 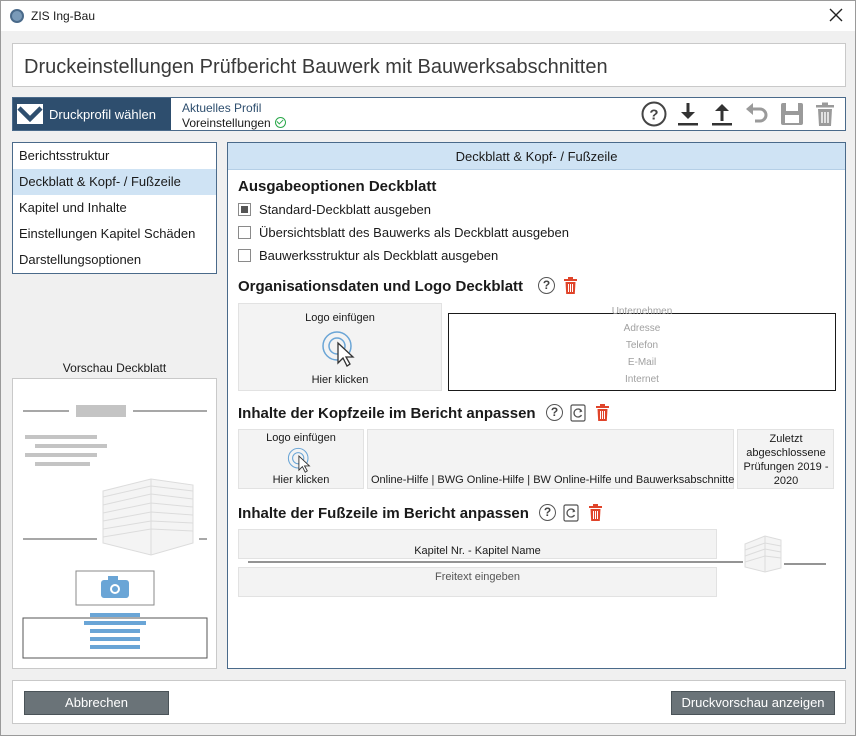 I want to click on org-field-phone: Telefon, so click(x=642, y=345).